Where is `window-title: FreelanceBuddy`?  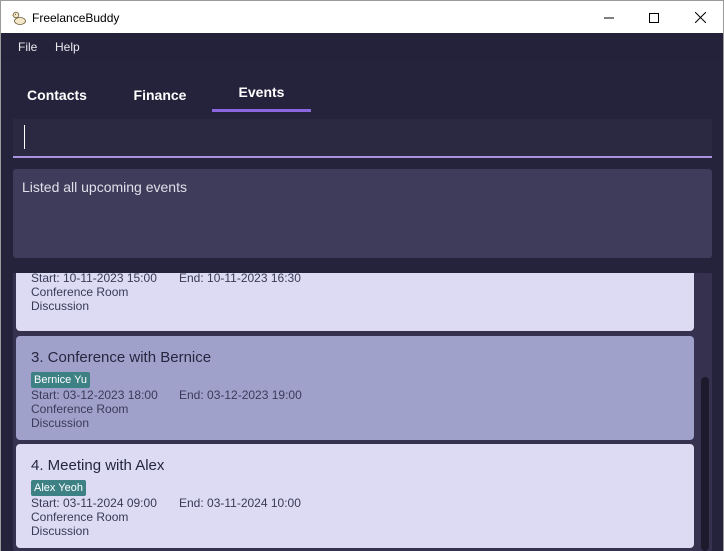
window-title: FreelanceBuddy is located at coordinates (76, 18).